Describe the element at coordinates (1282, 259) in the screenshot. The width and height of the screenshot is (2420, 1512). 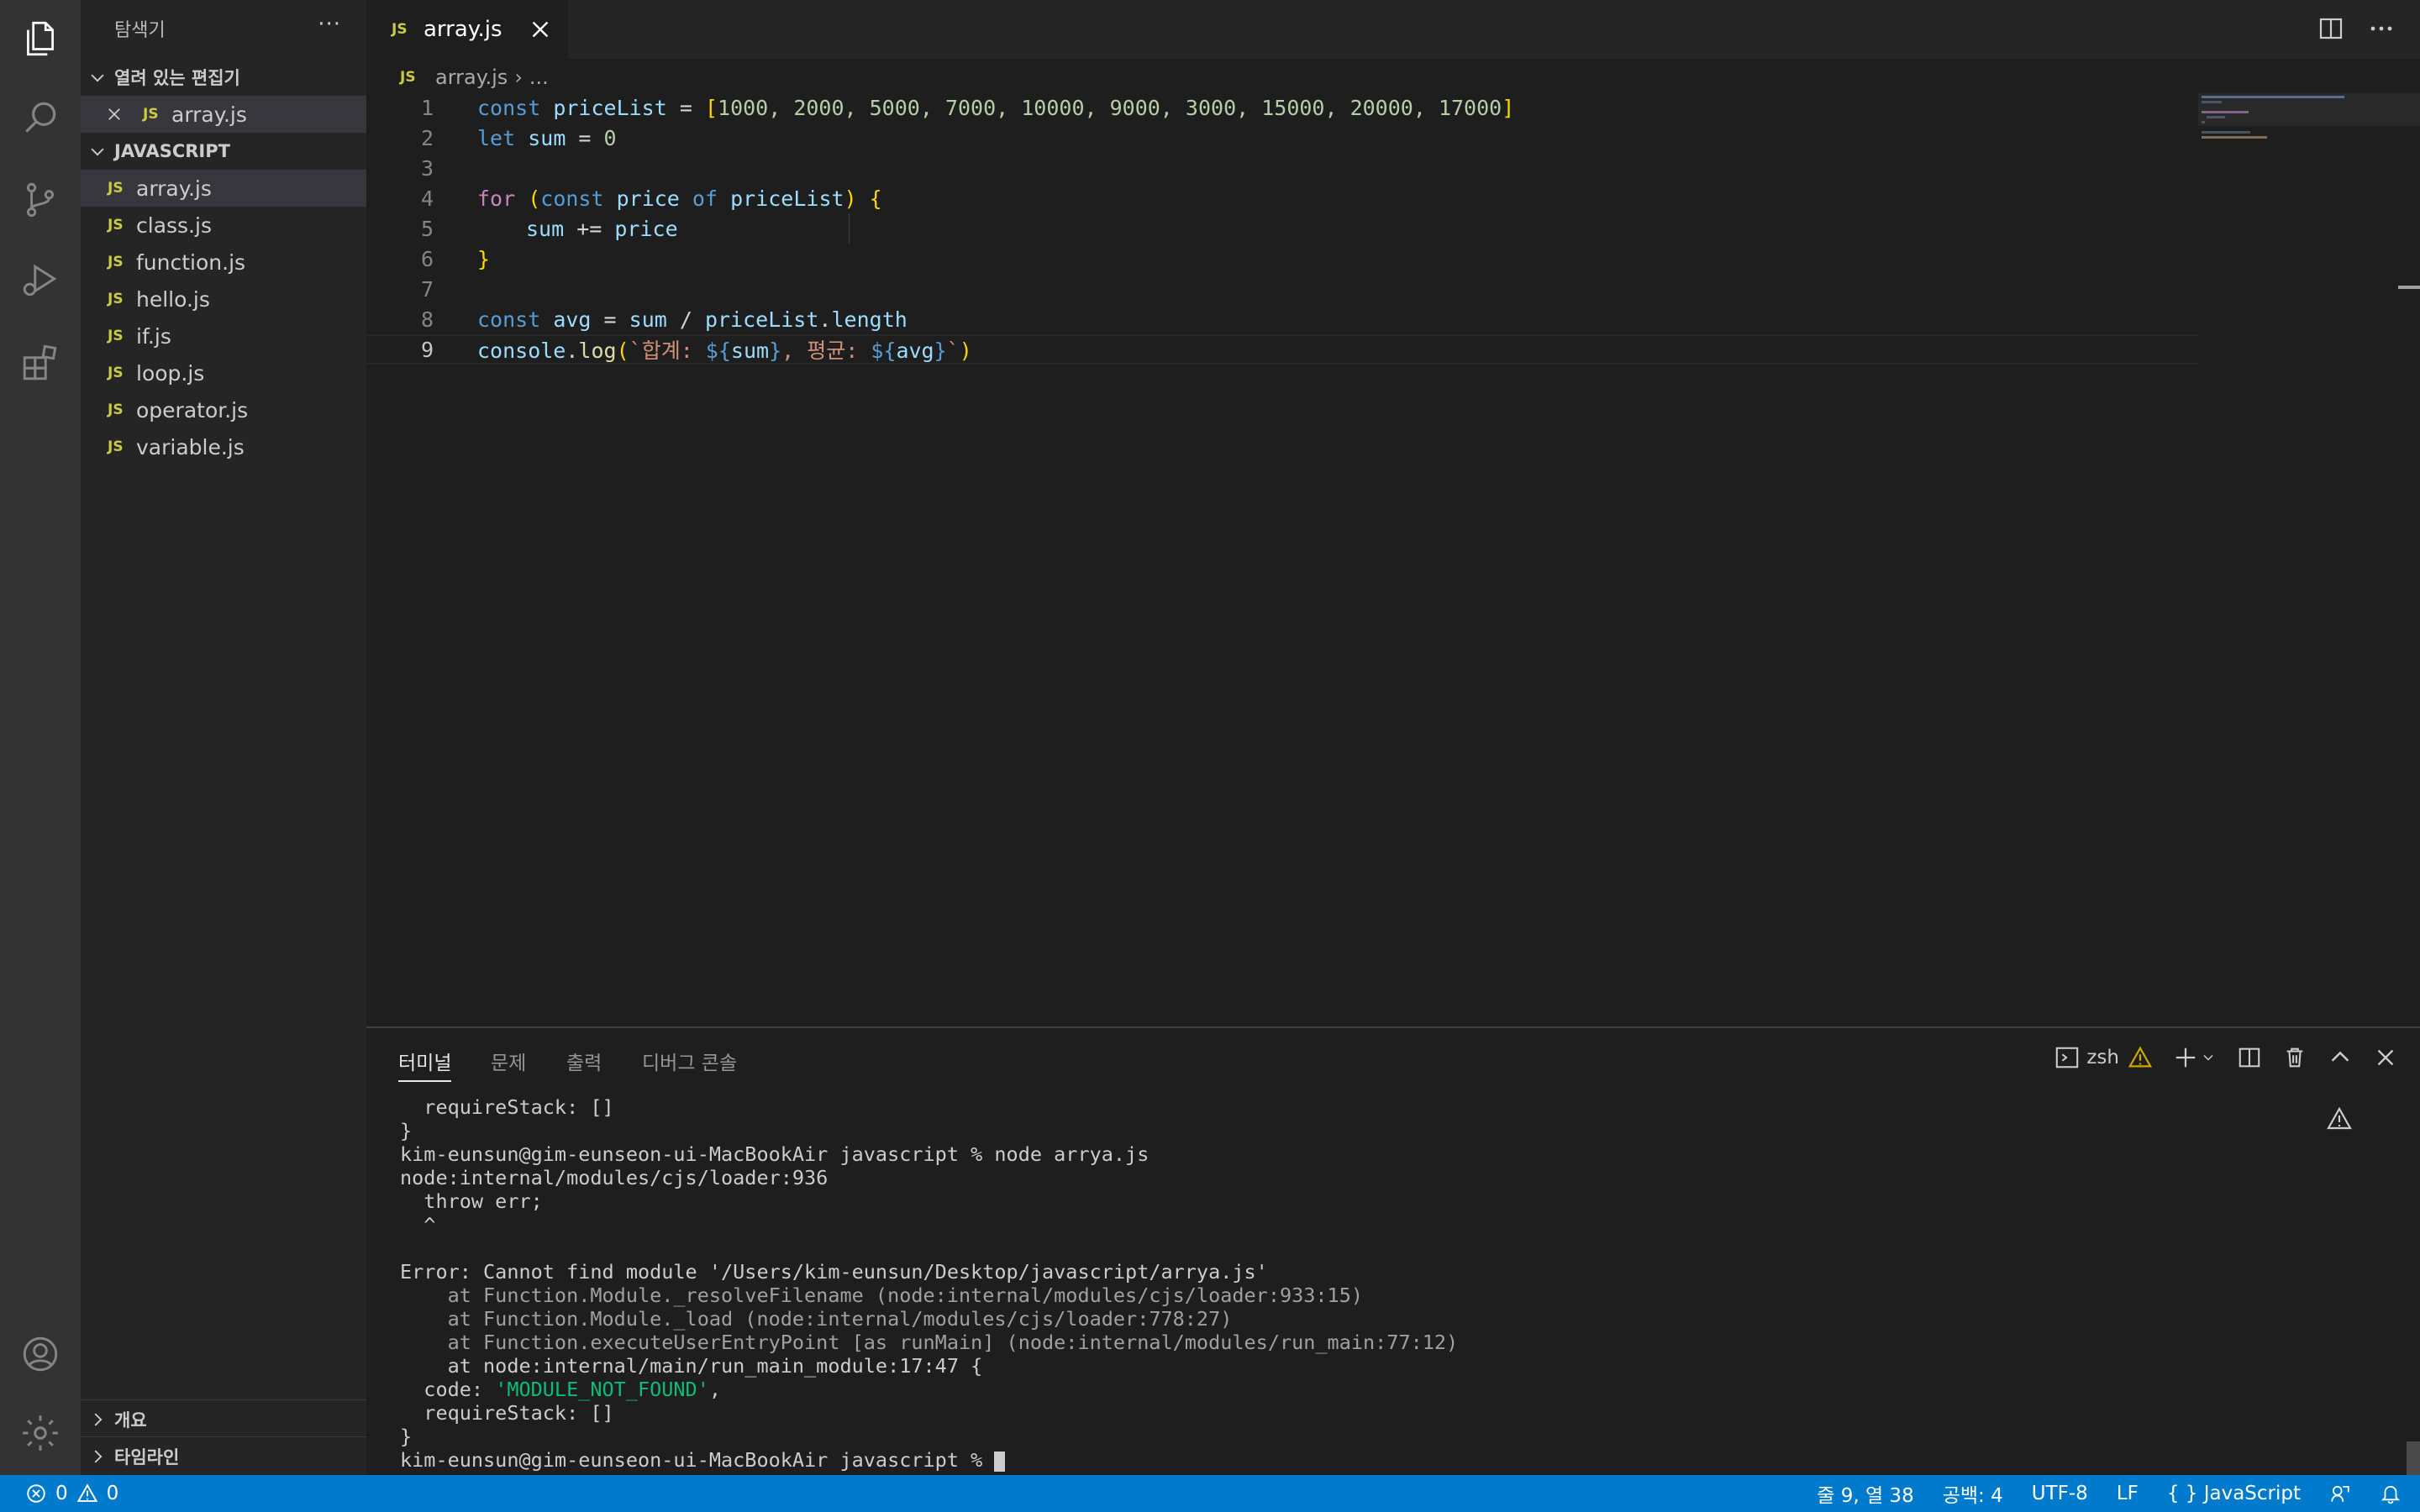
I see `code-line: 6 }` at that location.